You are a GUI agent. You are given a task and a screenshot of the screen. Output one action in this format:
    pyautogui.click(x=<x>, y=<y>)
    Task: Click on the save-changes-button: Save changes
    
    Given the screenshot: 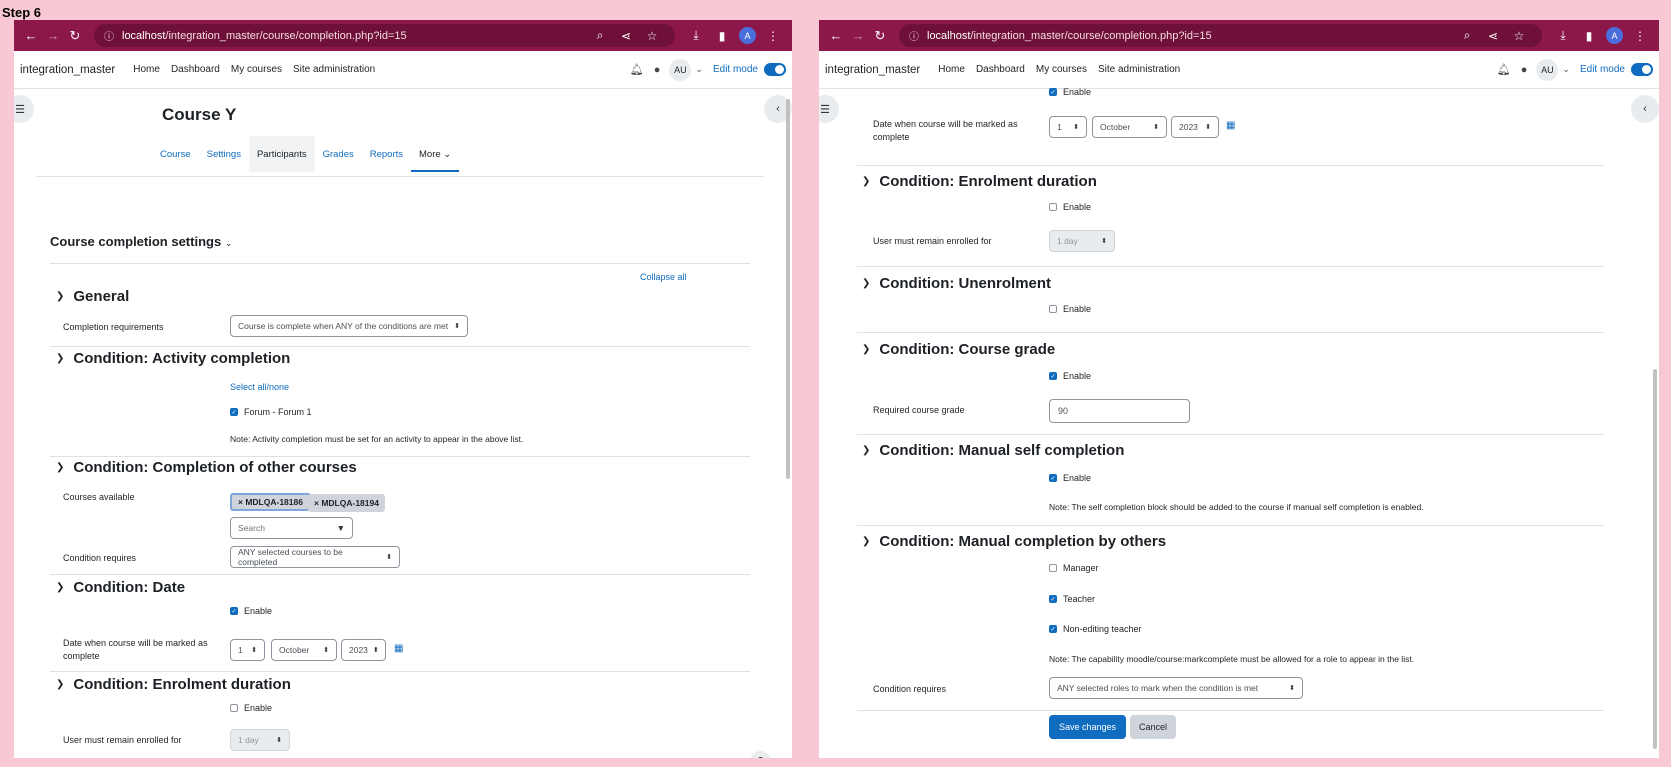 What is the action you would take?
    pyautogui.click(x=1087, y=727)
    